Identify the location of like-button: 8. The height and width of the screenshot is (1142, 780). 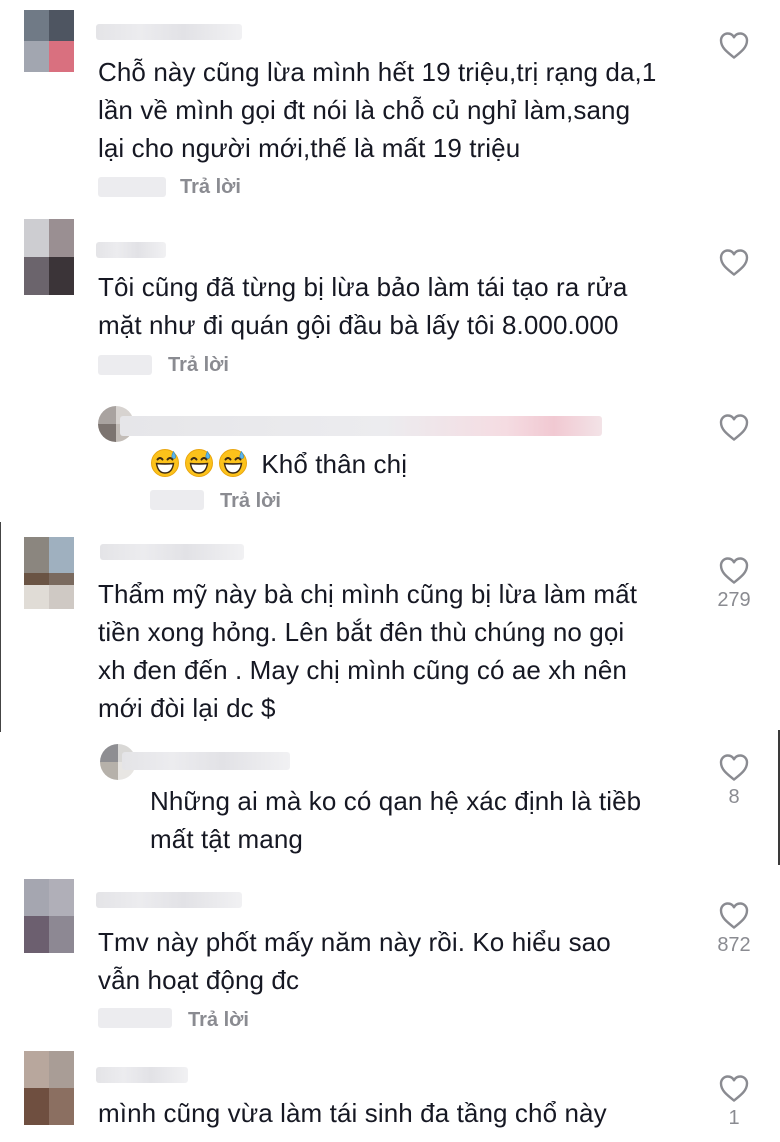
(734, 780).